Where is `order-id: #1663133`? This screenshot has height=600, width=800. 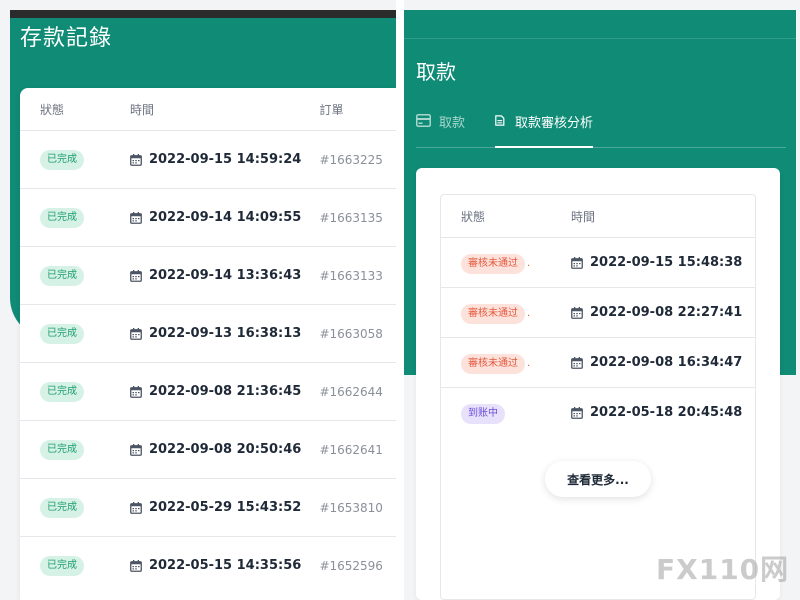
order-id: #1663133 is located at coordinates (357, 276).